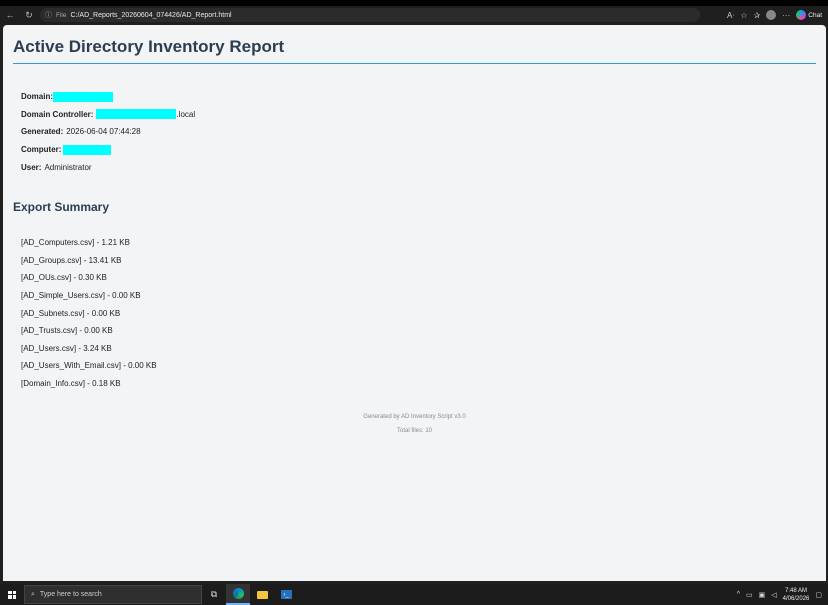 This screenshot has height=605, width=828. Describe the element at coordinates (64, 278) in the screenshot. I see `list-item: [AD_OUs.csv] - 0.30 KB` at that location.